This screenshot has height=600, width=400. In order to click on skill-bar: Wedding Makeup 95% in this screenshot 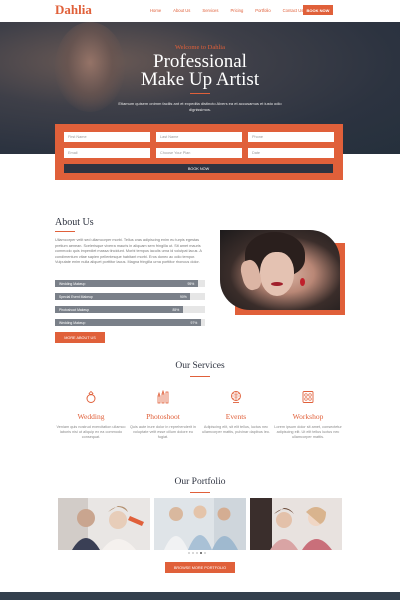, I will do `click(130, 283)`.